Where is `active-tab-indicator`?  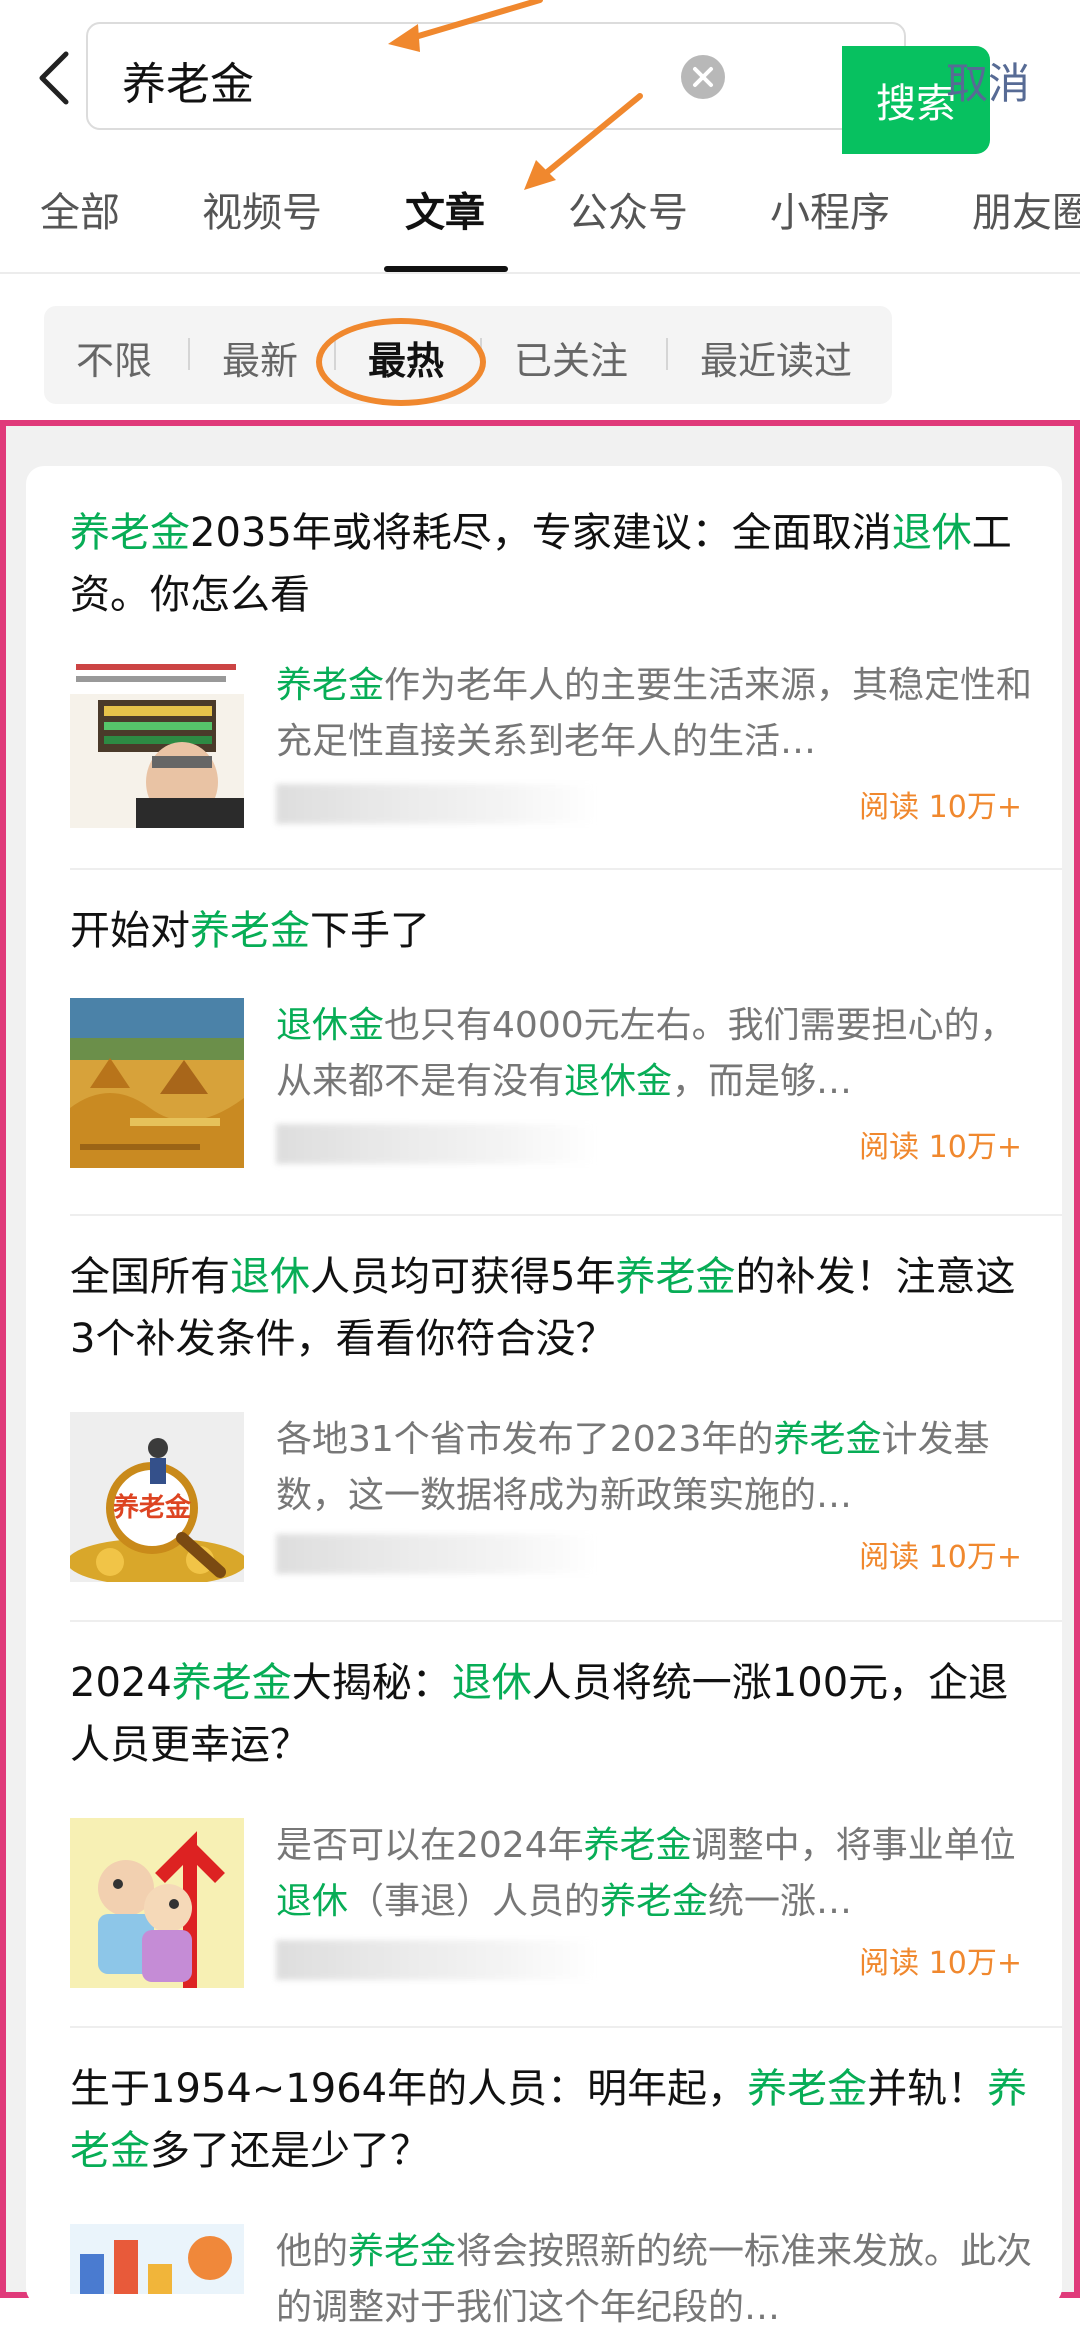 active-tab-indicator is located at coordinates (446, 269).